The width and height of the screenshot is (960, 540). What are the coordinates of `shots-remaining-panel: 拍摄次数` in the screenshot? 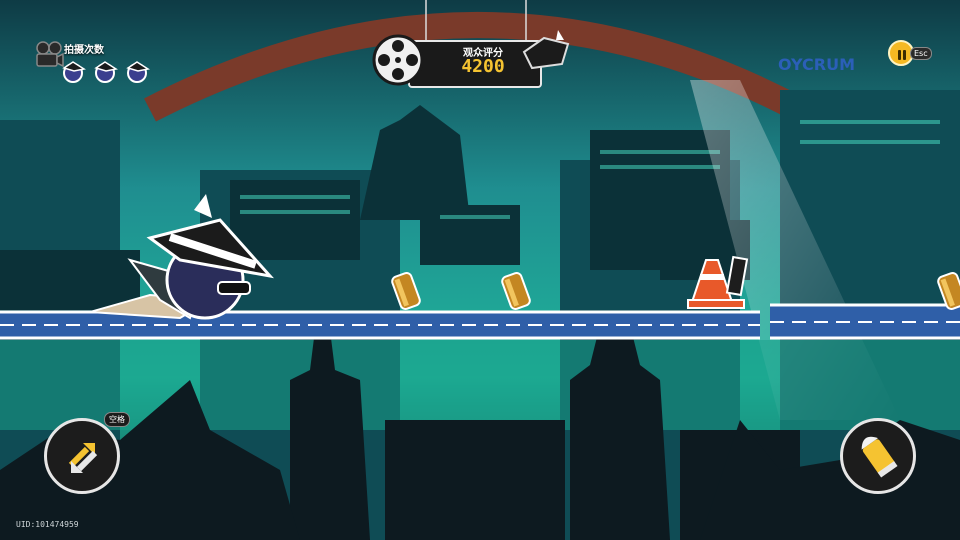 It's located at (99, 63).